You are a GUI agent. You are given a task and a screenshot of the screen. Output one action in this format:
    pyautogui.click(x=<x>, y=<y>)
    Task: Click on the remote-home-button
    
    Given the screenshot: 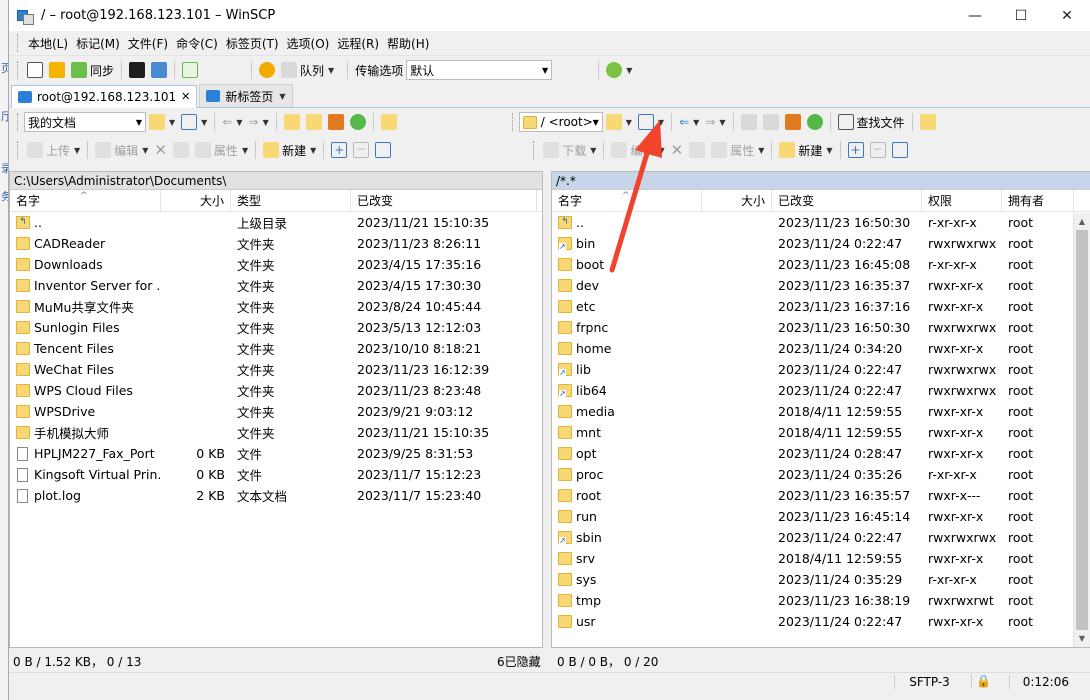 What is the action you would take?
    pyautogui.click(x=793, y=122)
    